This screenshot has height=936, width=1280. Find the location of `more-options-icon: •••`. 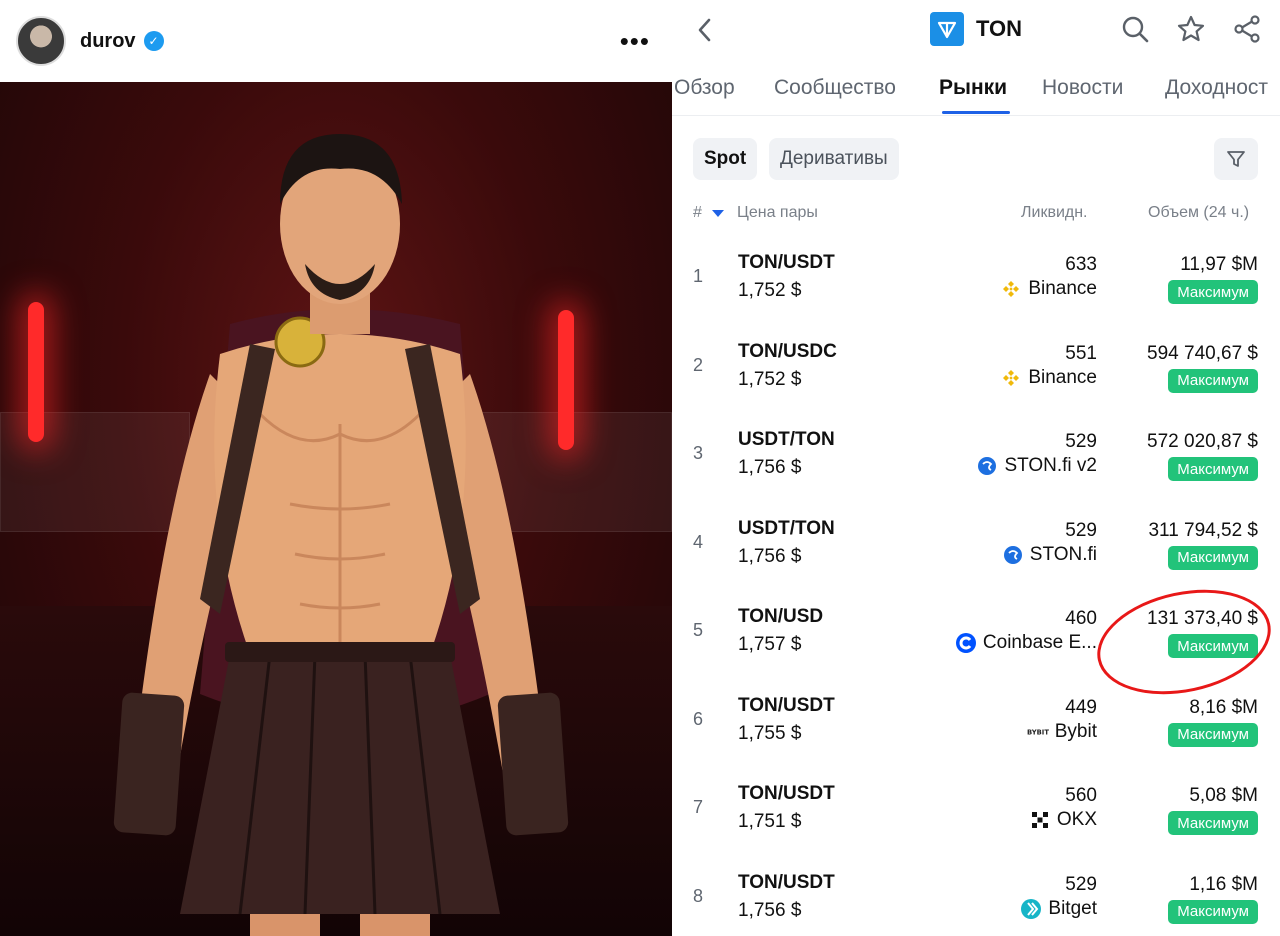

more-options-icon: ••• is located at coordinates (635, 41).